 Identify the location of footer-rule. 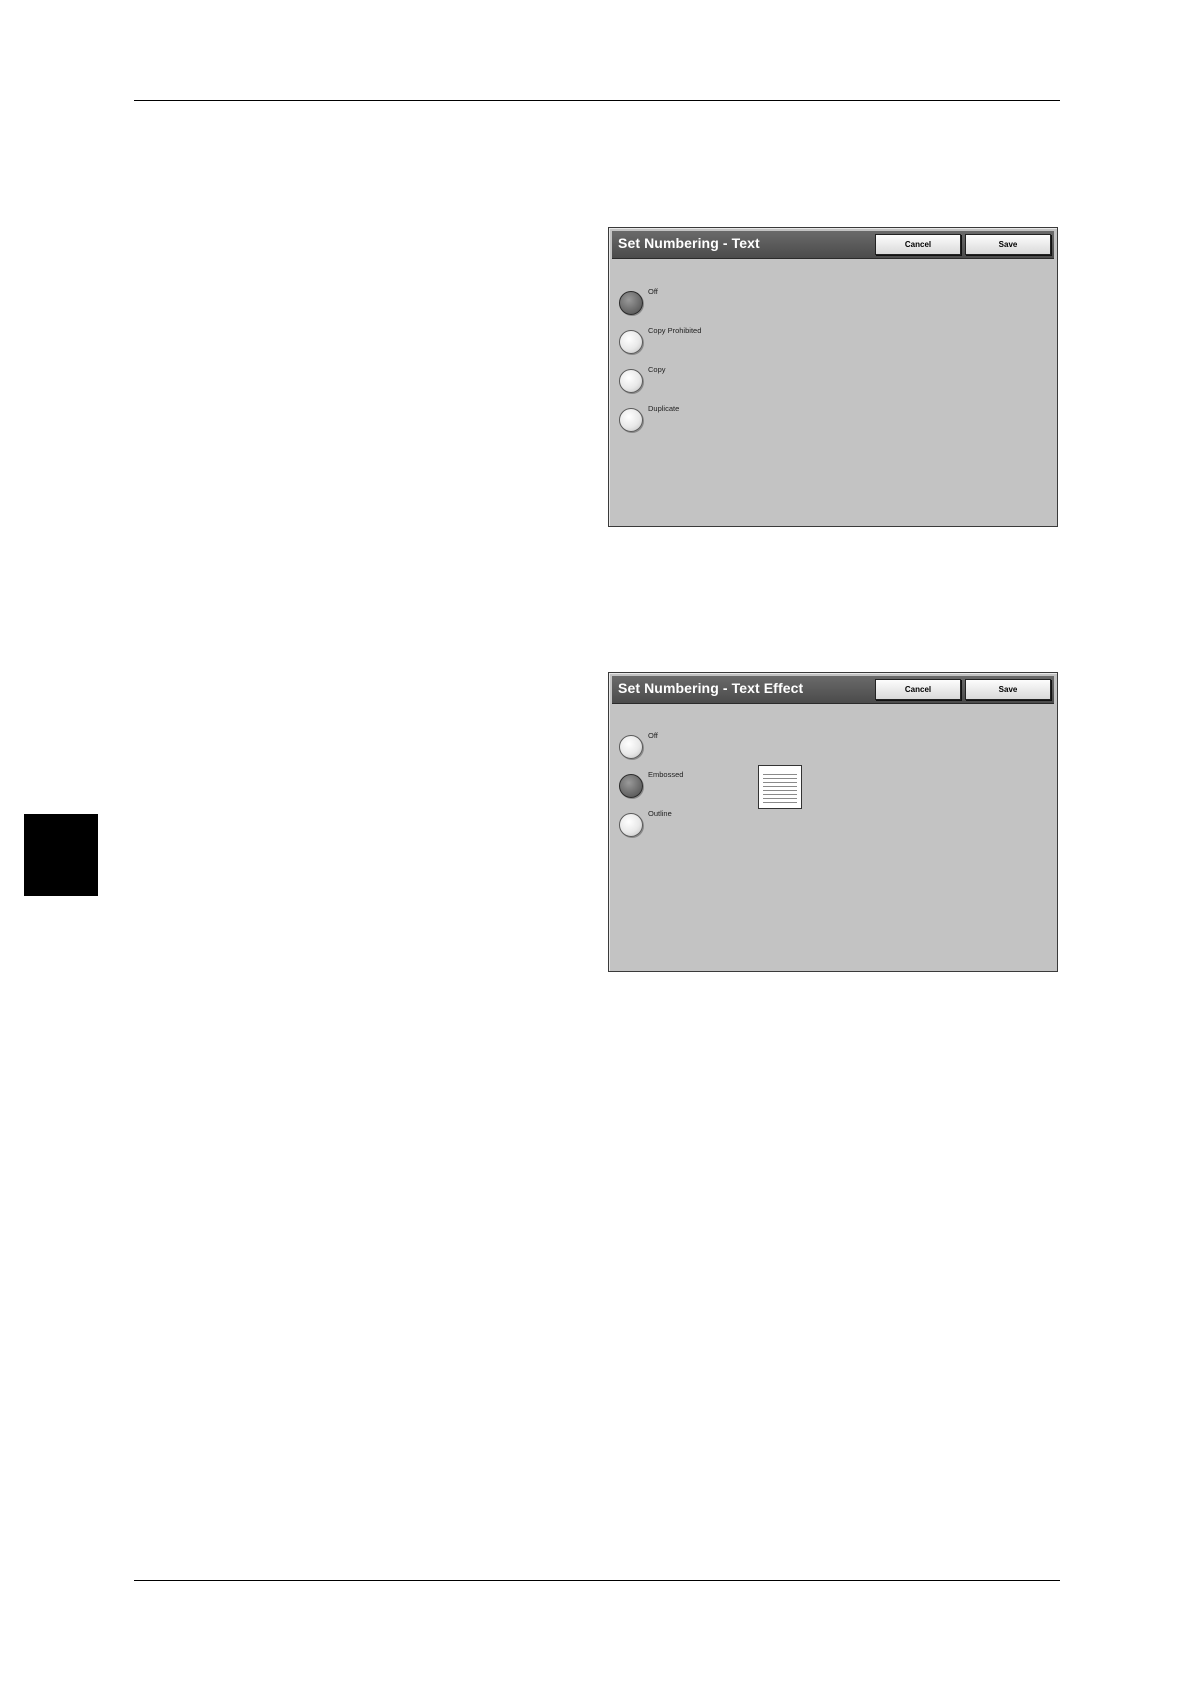
(597, 1580).